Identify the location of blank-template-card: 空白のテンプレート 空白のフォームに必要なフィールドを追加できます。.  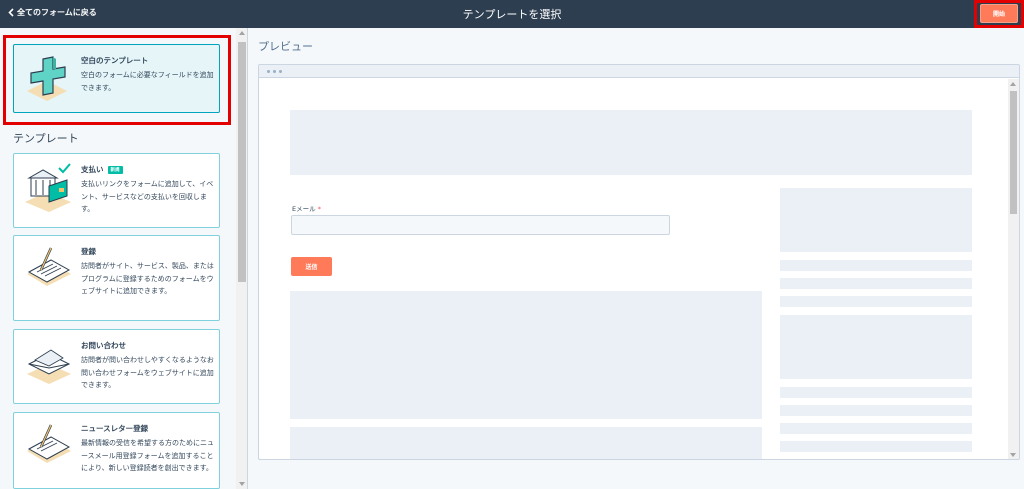
(116, 78).